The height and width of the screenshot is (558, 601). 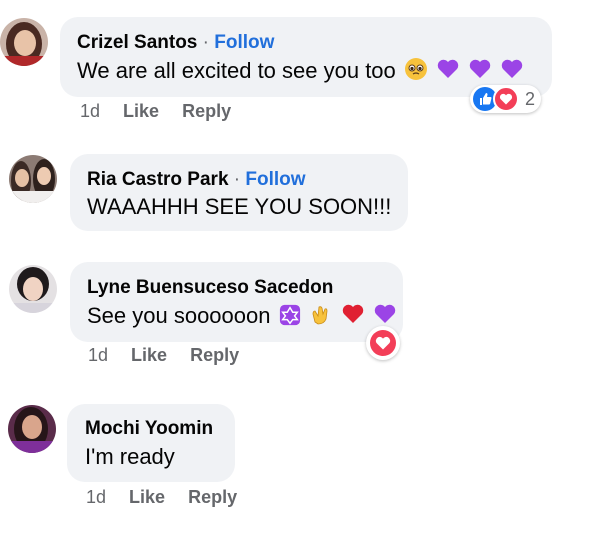 I want to click on reaction-summary: 2, so click(x=506, y=99).